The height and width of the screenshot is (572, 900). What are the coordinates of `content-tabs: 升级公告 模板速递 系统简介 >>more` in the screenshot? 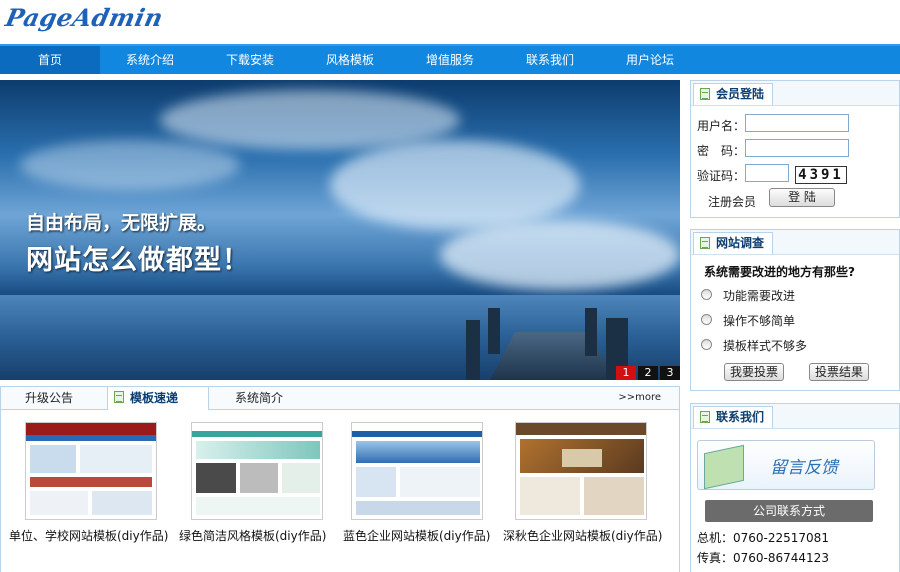 It's located at (340, 398).